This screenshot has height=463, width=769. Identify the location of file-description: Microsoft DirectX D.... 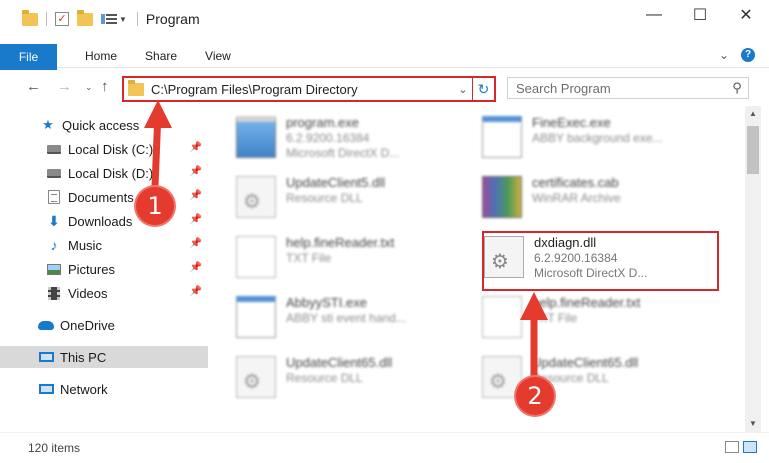
(343, 153).